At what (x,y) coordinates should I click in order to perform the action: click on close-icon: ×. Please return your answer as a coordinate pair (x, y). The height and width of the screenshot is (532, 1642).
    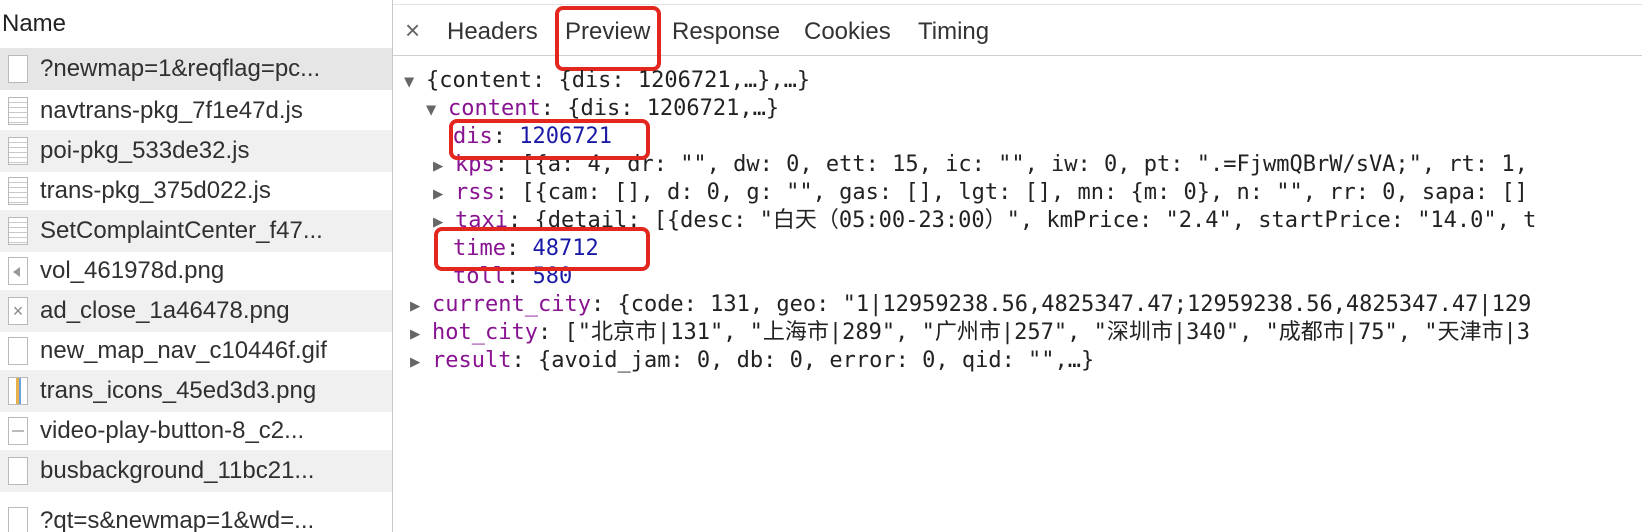
    Looking at the image, I should click on (412, 30).